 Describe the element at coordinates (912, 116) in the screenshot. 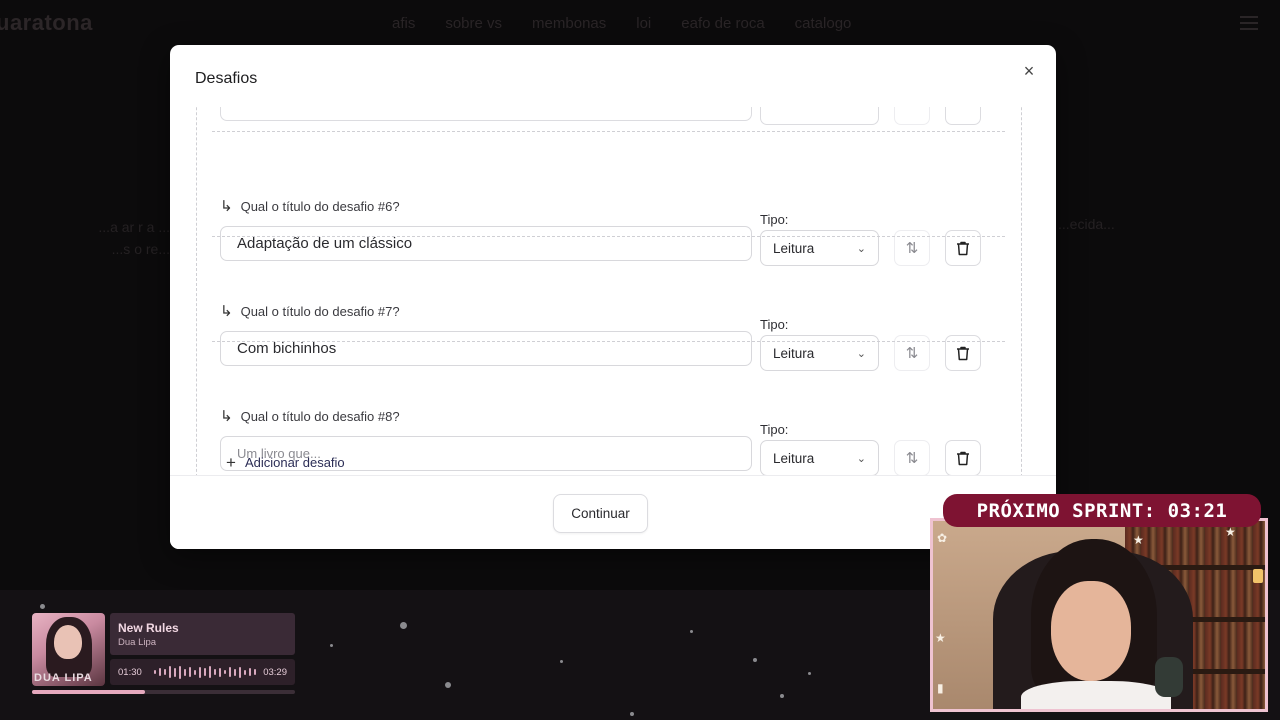

I see `reorder-button` at that location.